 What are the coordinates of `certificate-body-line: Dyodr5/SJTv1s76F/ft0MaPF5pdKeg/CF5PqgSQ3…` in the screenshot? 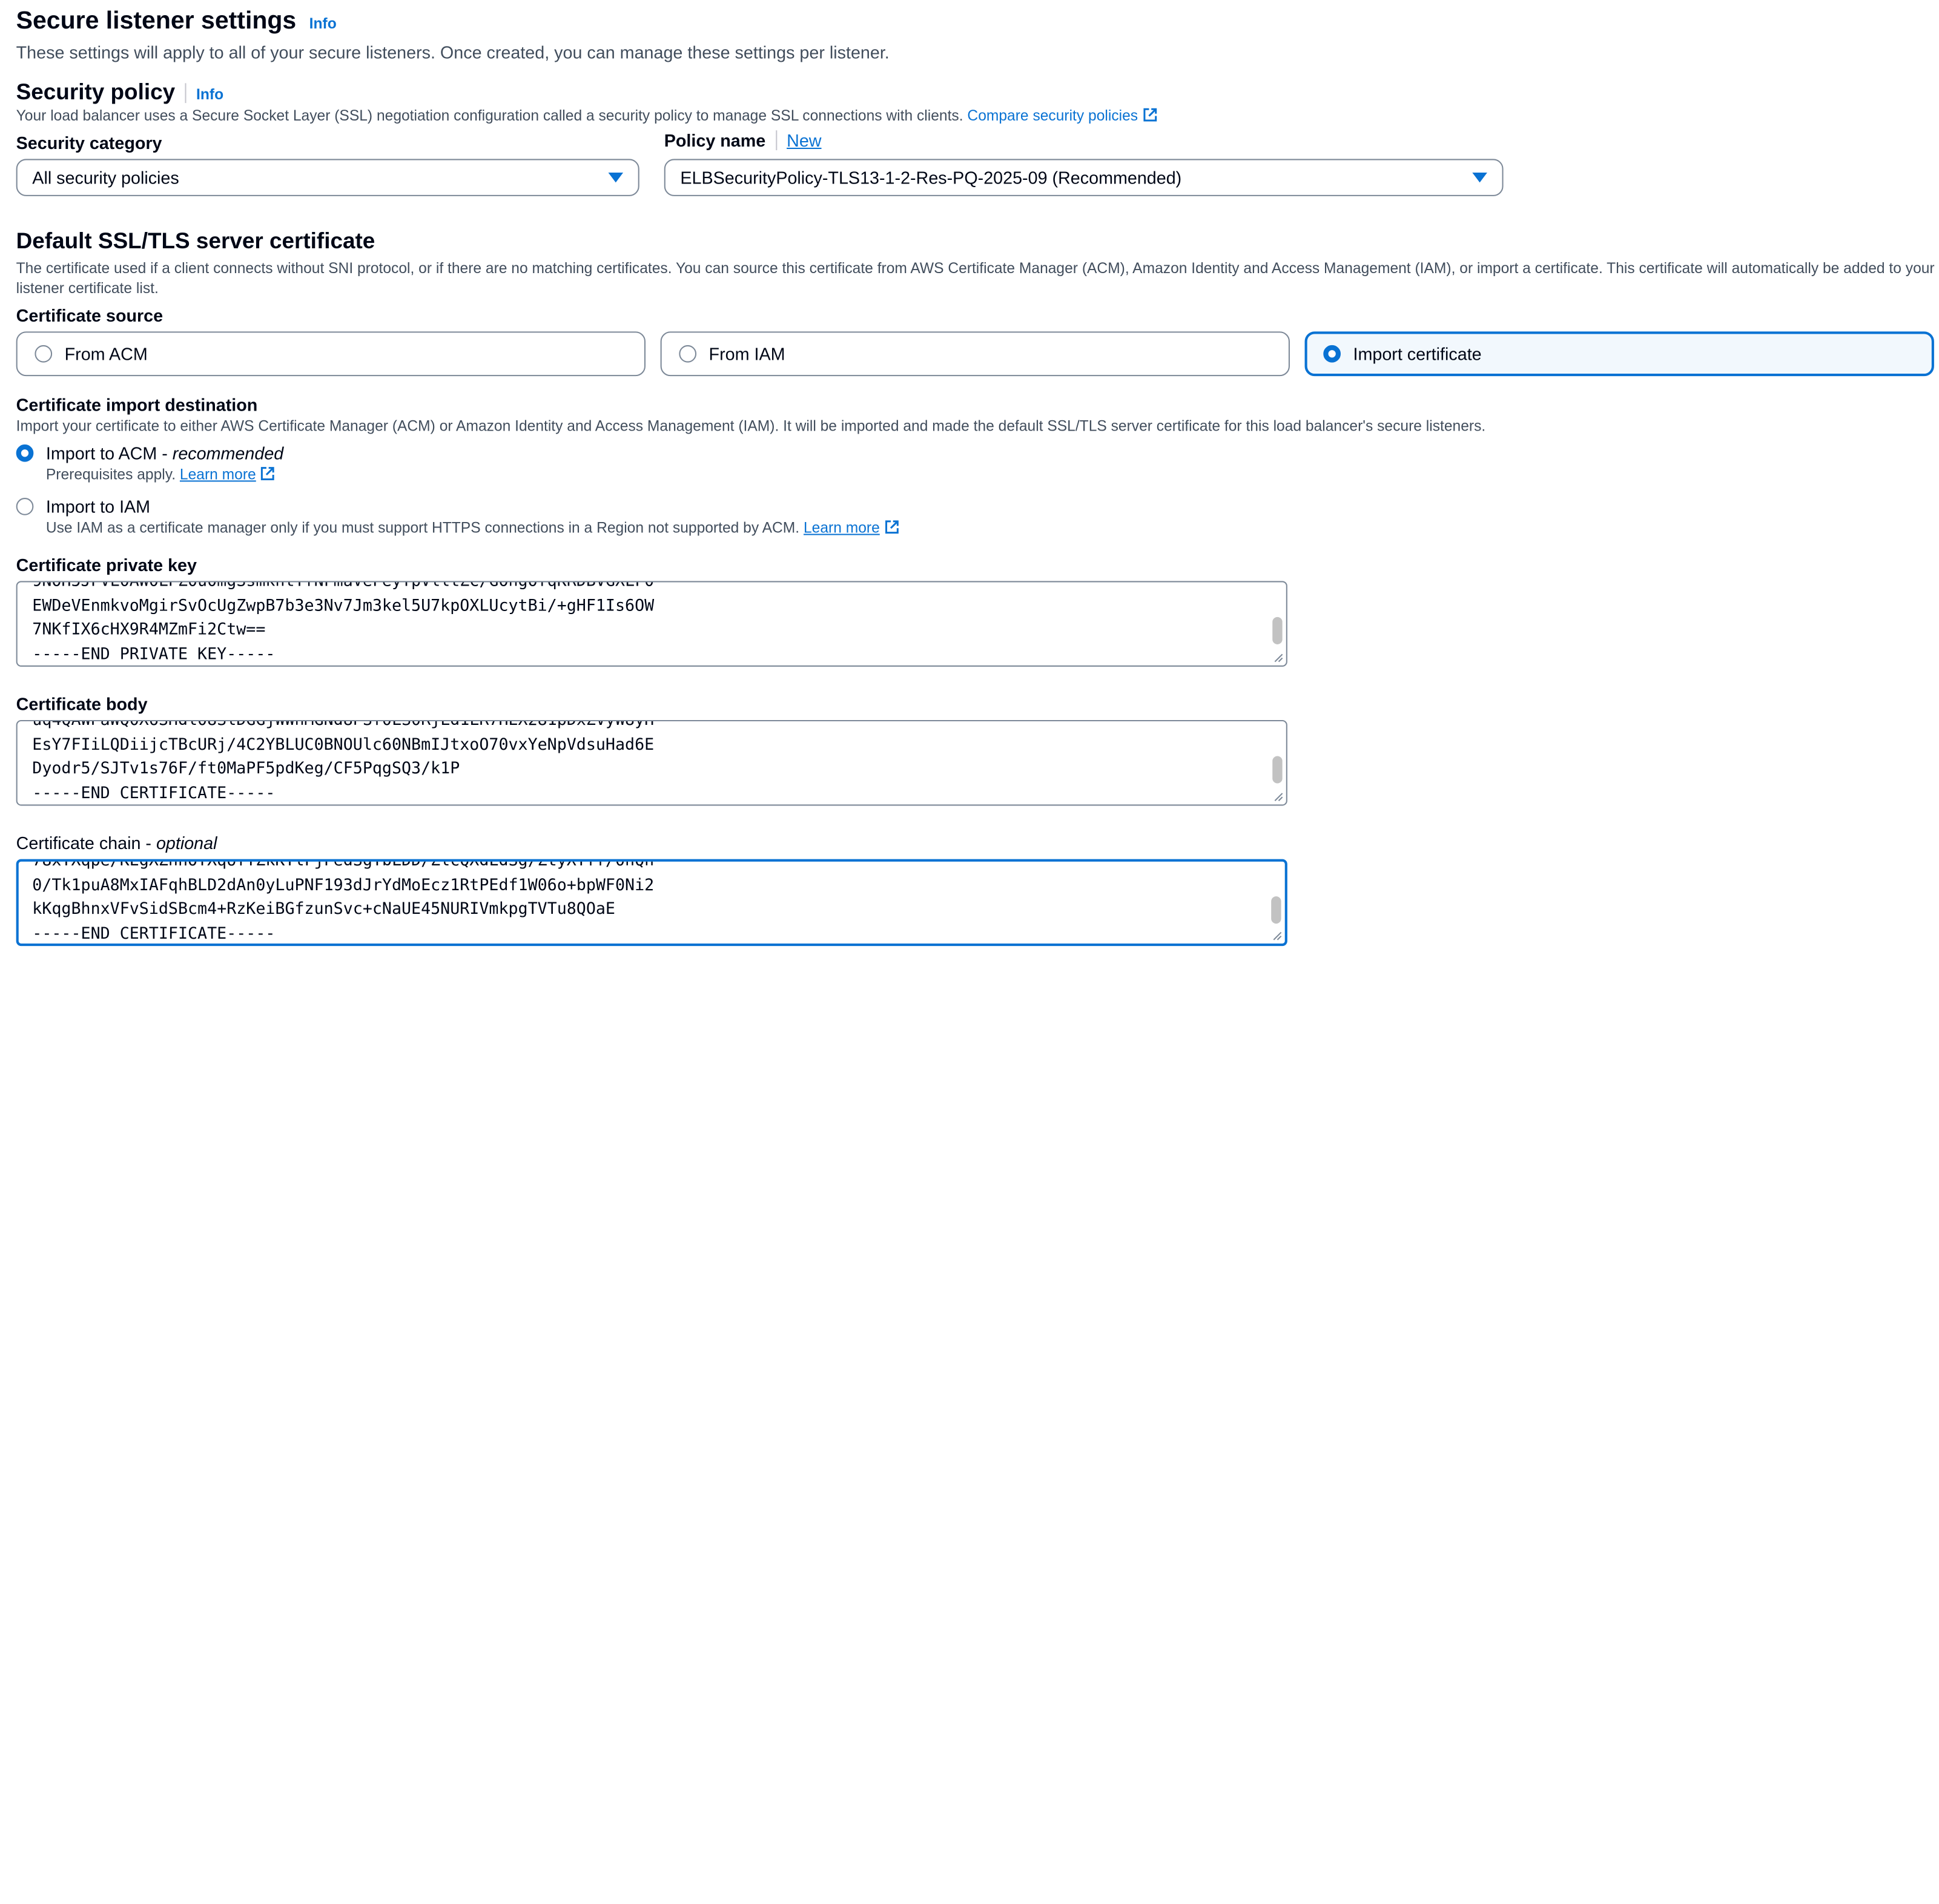 It's located at (246, 769).